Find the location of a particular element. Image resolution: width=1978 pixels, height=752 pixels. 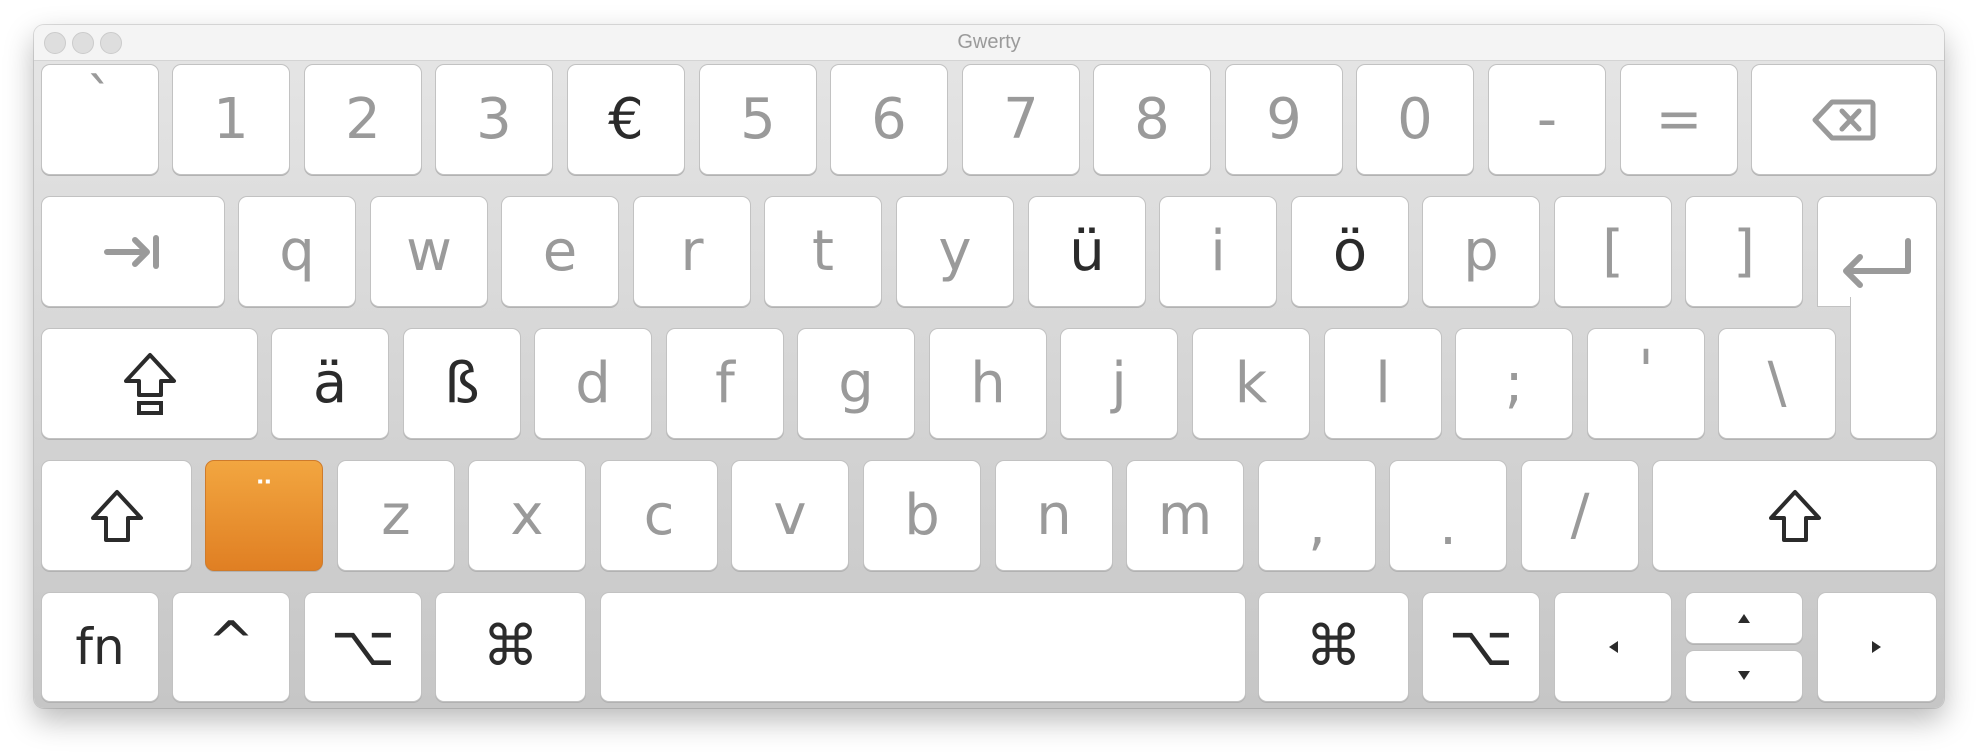

key-5: 5 is located at coordinates (758, 119).